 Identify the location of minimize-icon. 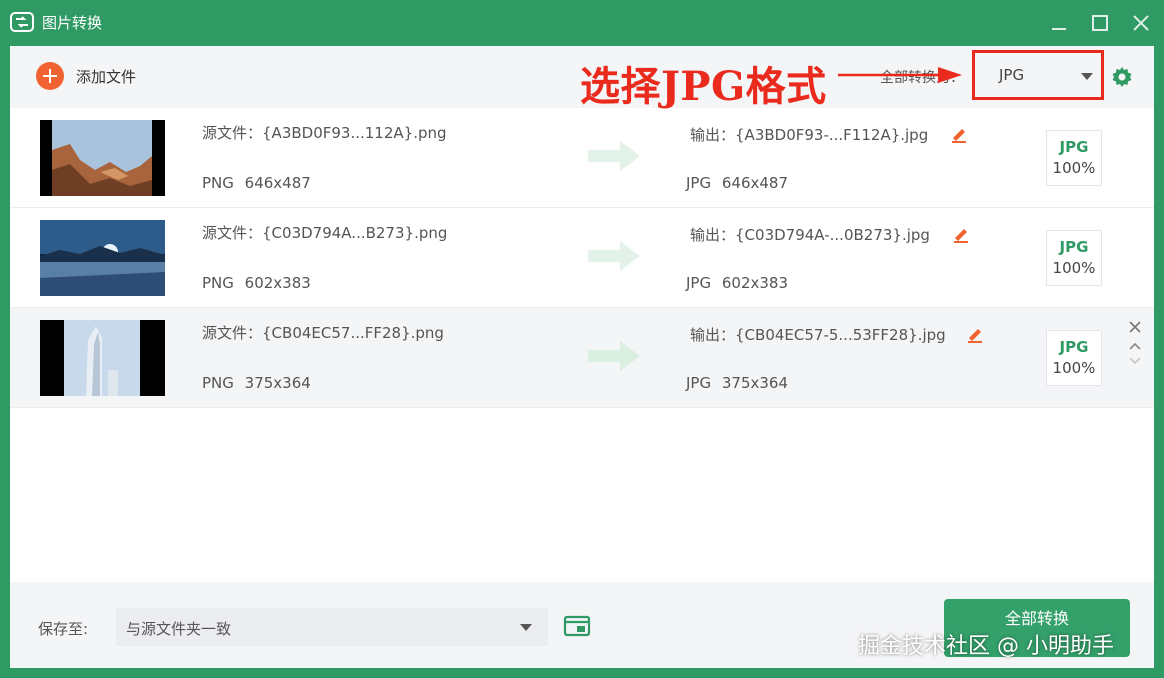
(1059, 23).